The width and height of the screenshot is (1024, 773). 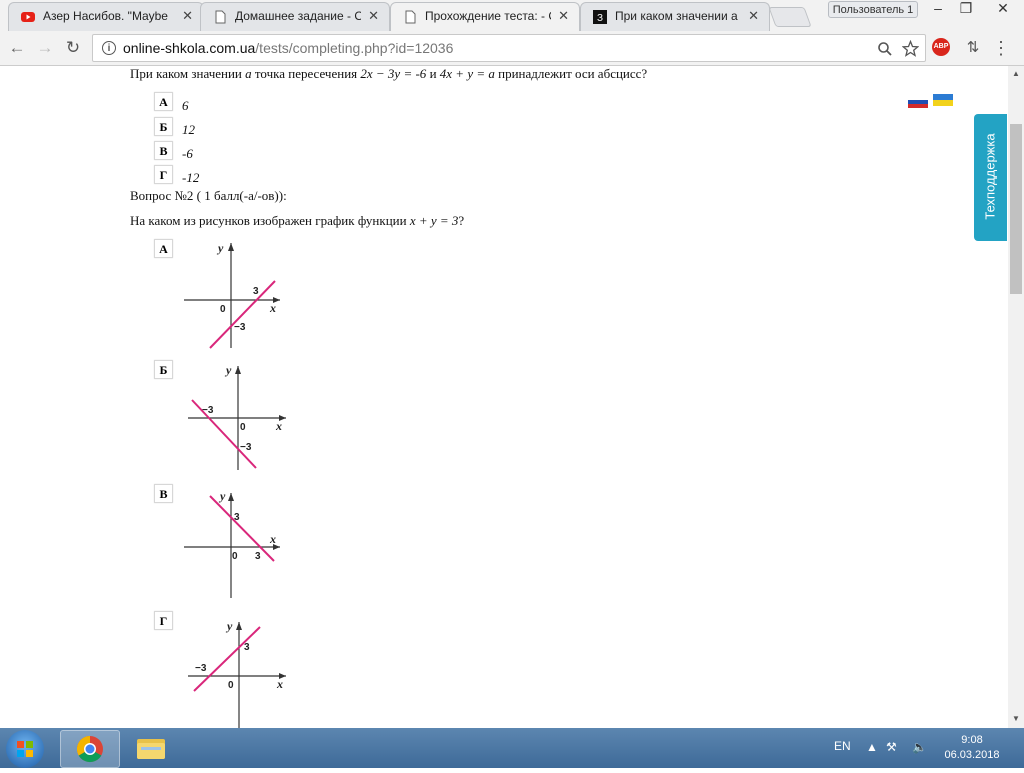 What do you see at coordinates (1016, 73) in the screenshot?
I see `scroll-up-arrow: ▲` at bounding box center [1016, 73].